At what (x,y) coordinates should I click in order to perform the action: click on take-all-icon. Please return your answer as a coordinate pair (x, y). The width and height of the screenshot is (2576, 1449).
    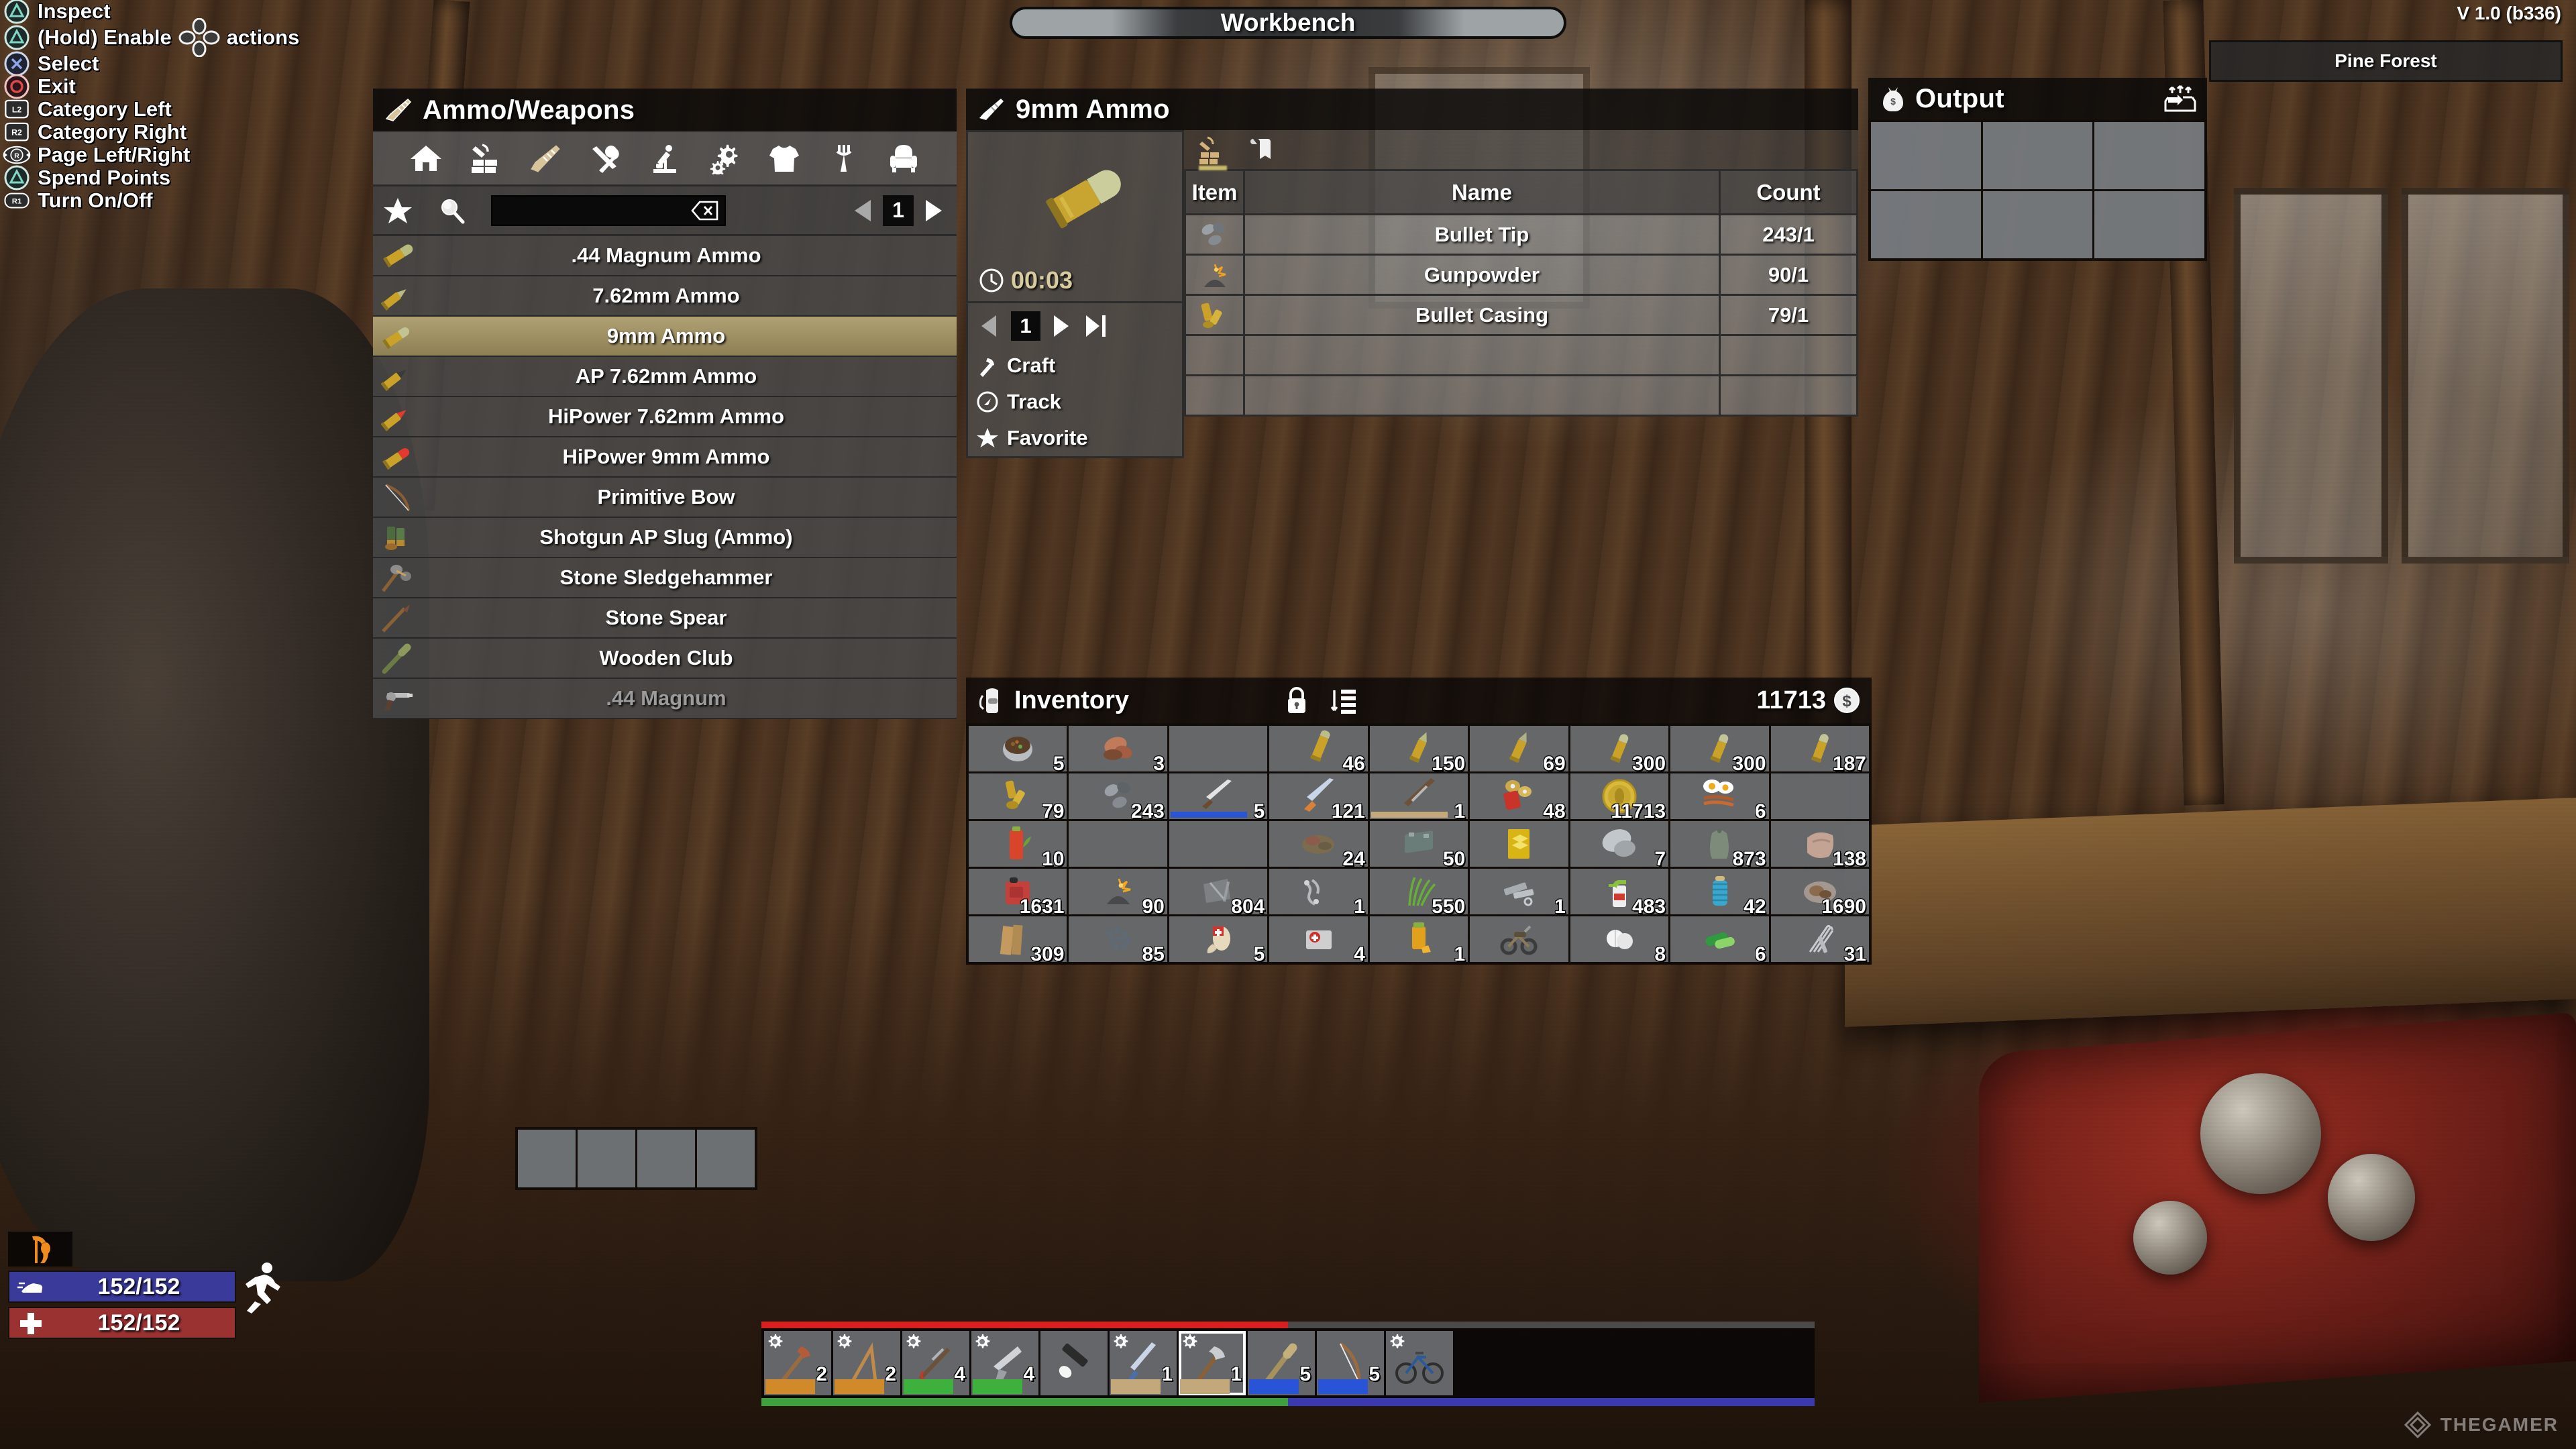
    Looking at the image, I should click on (2180, 98).